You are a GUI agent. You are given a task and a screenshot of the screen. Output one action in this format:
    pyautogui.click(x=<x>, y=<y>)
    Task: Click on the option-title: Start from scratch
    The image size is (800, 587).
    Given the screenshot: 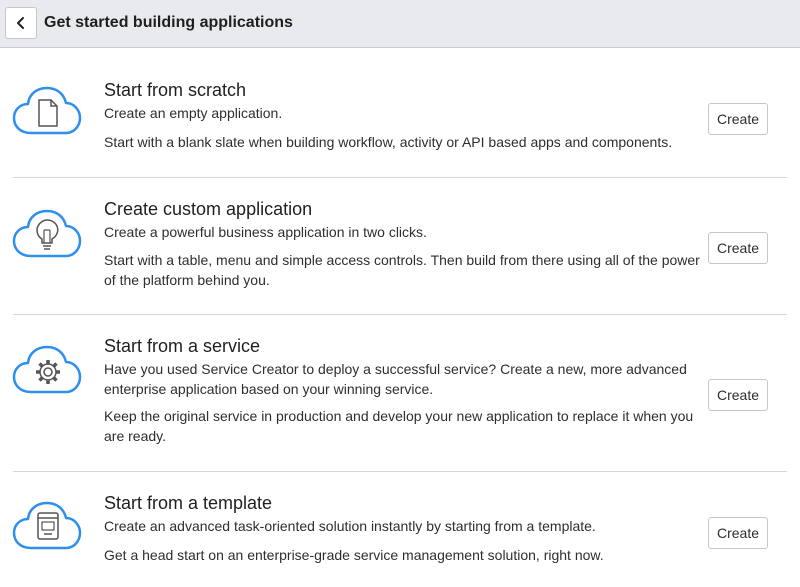 What is the action you would take?
    pyautogui.click(x=175, y=90)
    